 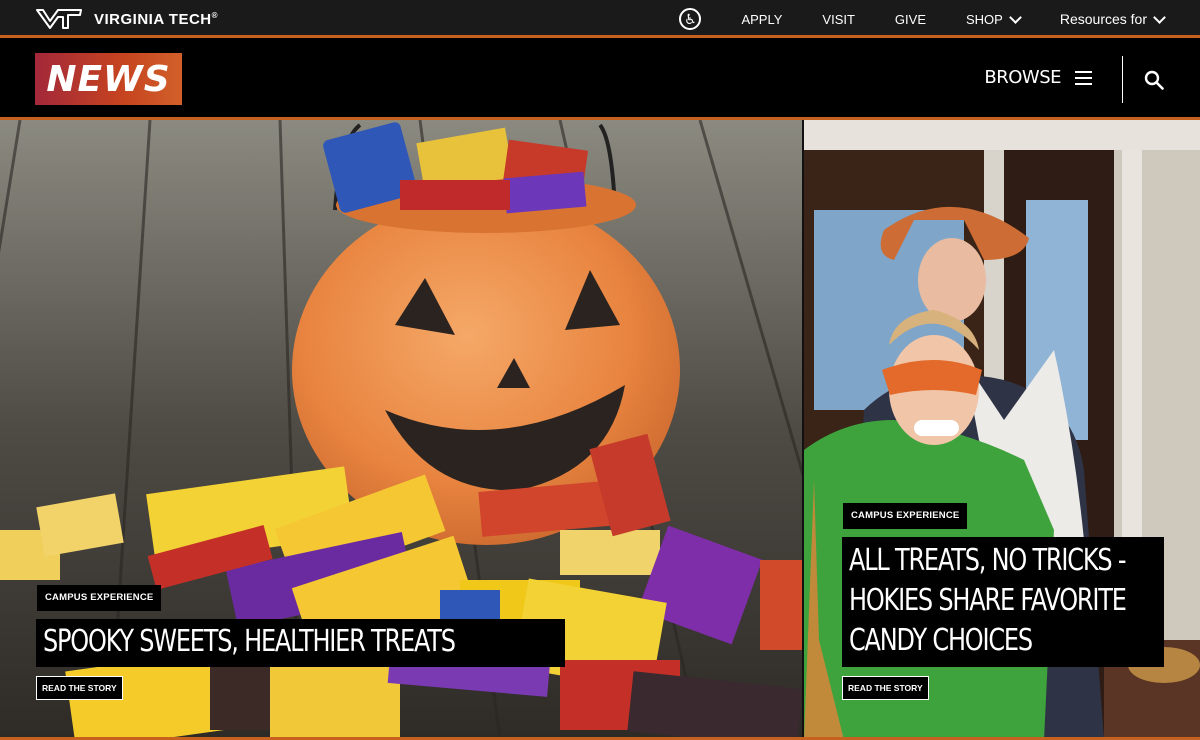 I want to click on nav-visit: VISIT, so click(x=838, y=19).